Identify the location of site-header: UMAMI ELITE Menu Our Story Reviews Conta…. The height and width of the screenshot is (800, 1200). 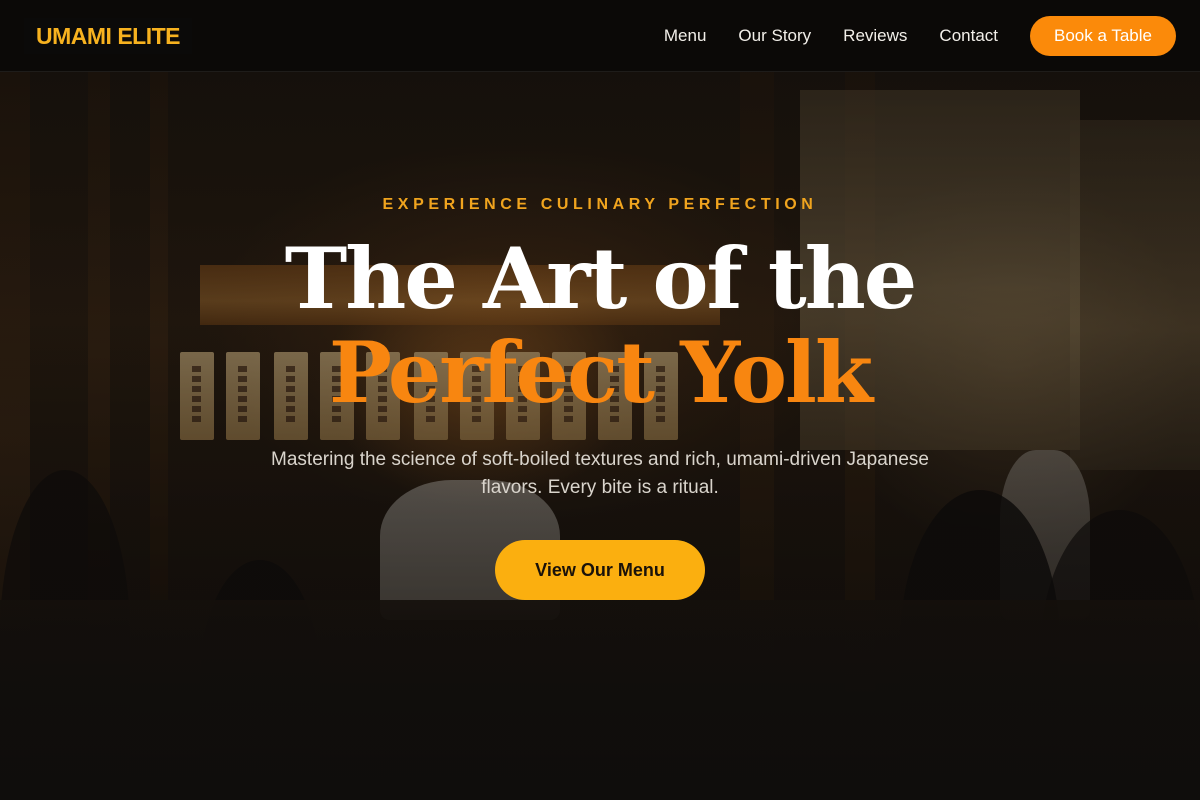
(600, 36).